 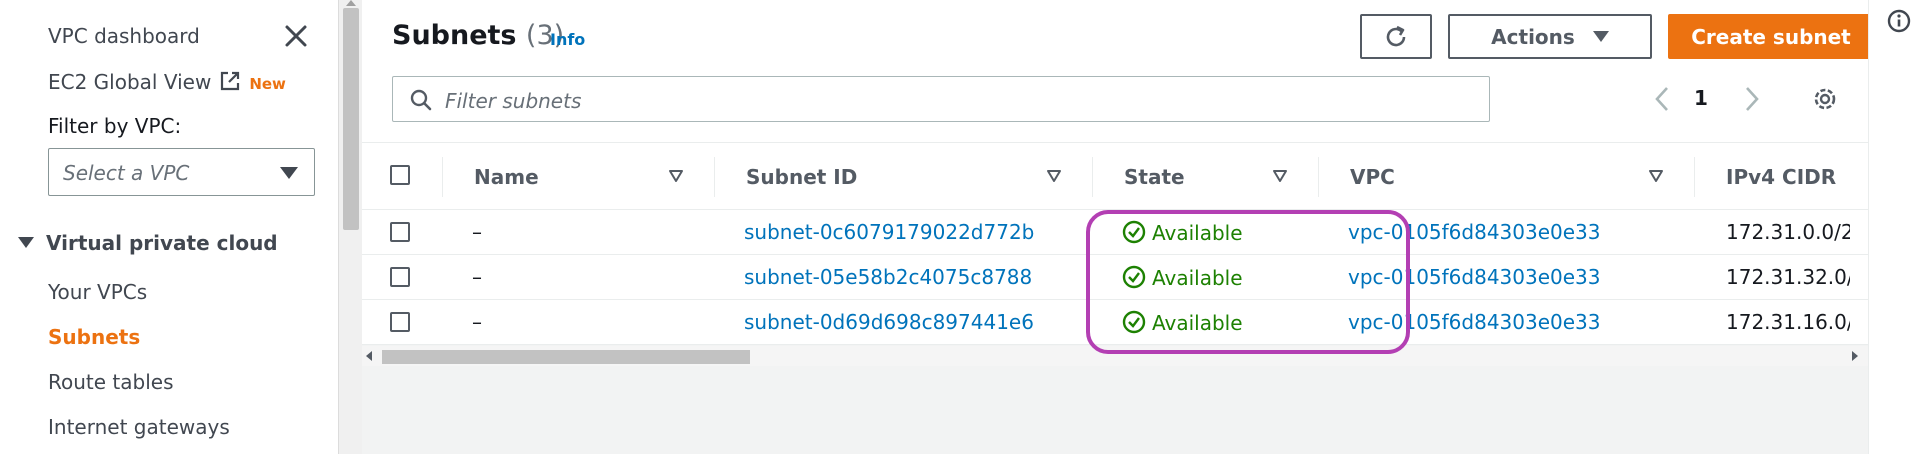 I want to click on subnet-id-link: subnet-0c6079179022d772b, so click(x=889, y=232).